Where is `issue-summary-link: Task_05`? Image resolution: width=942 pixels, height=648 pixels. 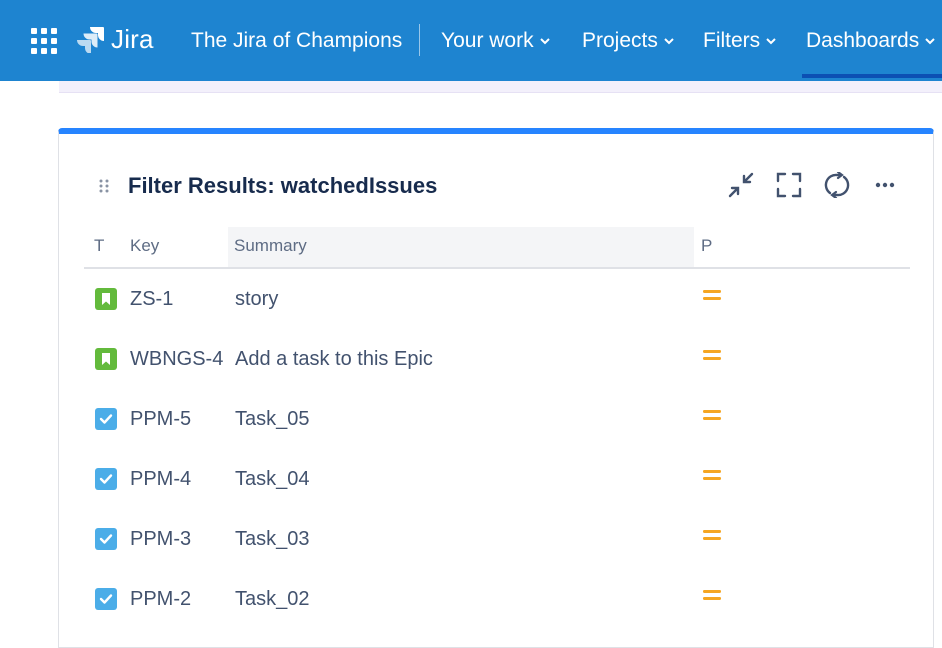 issue-summary-link: Task_05 is located at coordinates (272, 419).